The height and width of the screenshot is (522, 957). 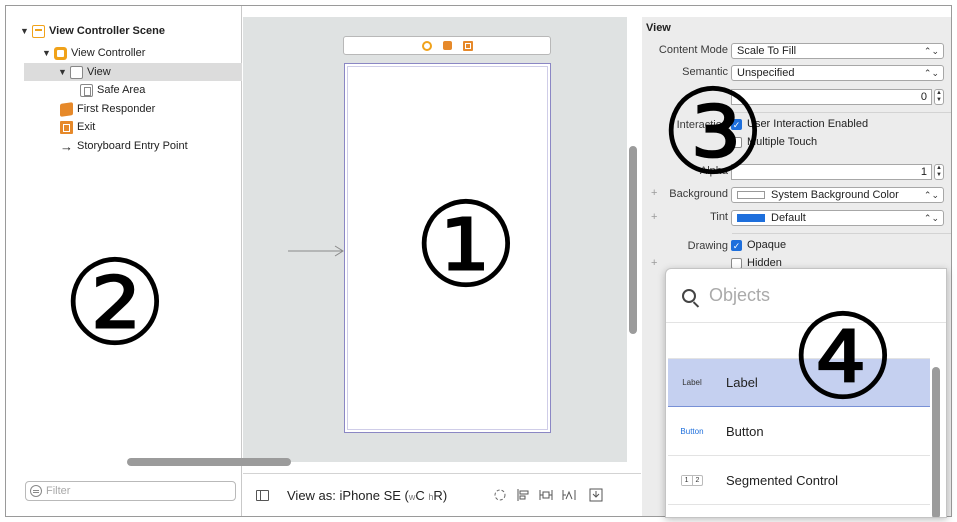 I want to click on checkmark-icon: ✓, so click(x=736, y=245).